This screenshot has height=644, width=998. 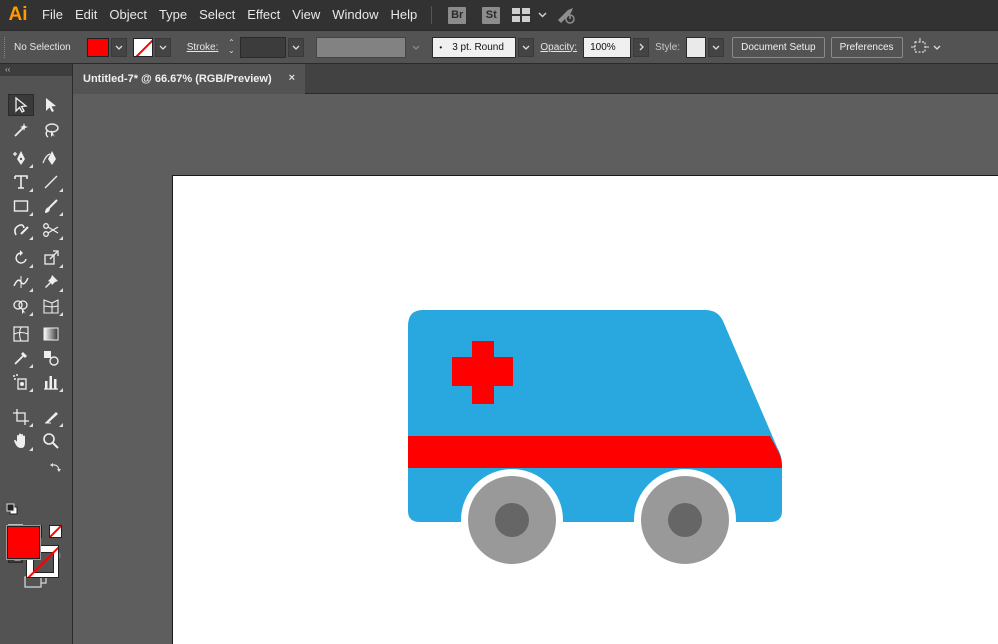 I want to click on brush-dropdown, so click(x=526, y=47).